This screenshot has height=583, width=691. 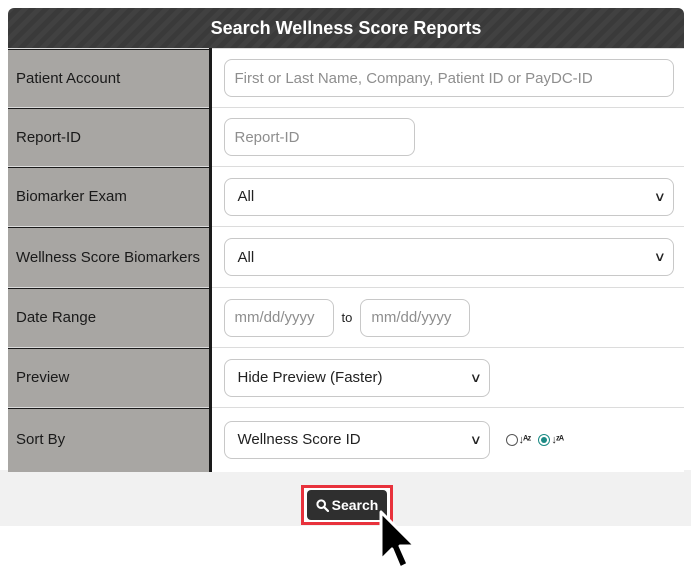 What do you see at coordinates (110, 257) in the screenshot?
I see `wellness-biomarkers-label: Wellness Score Biomarkers` at bounding box center [110, 257].